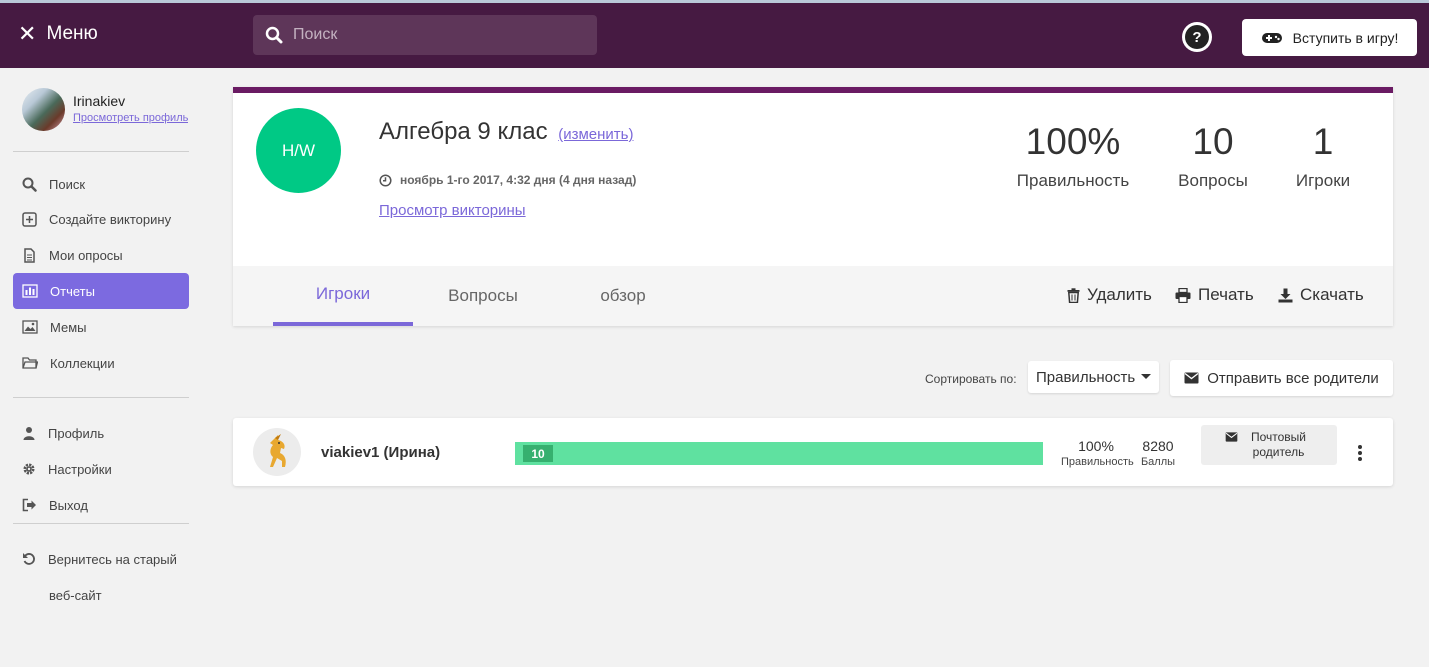  Describe the element at coordinates (595, 134) in the screenshot. I see `change-title-link: (изменить)` at that location.